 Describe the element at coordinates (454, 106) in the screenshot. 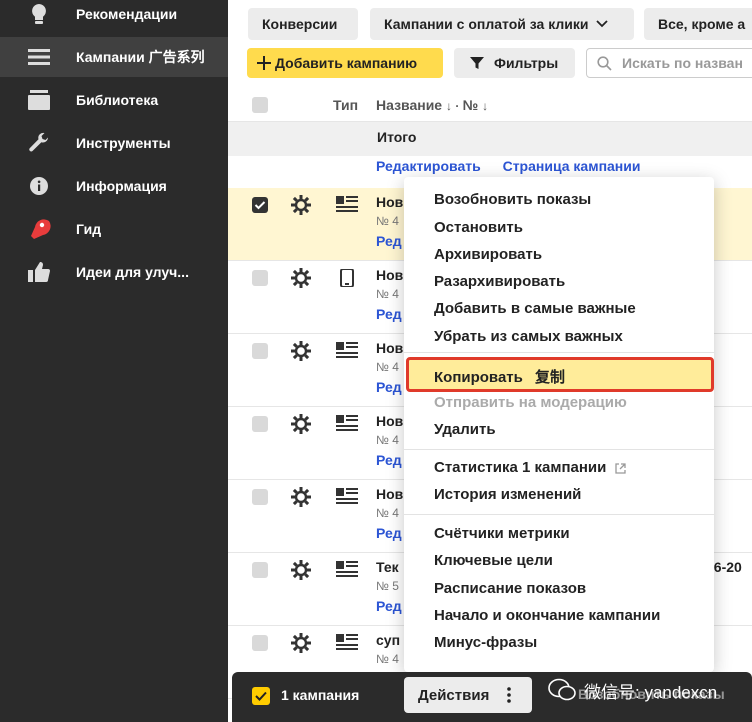

I see `sort-arrow-icon: ↓ ·` at that location.